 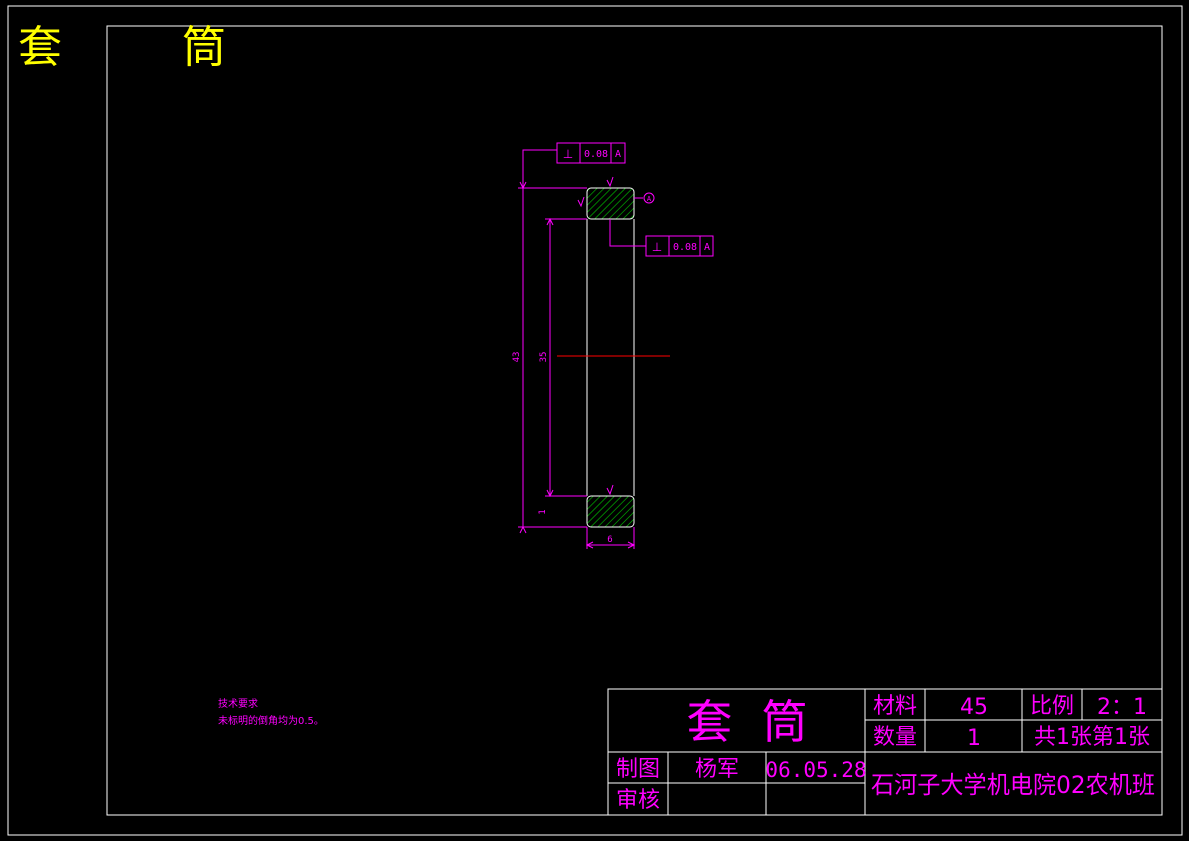 What do you see at coordinates (568, 154) in the screenshot?
I see `tolerance-1-symbol: ⊥` at bounding box center [568, 154].